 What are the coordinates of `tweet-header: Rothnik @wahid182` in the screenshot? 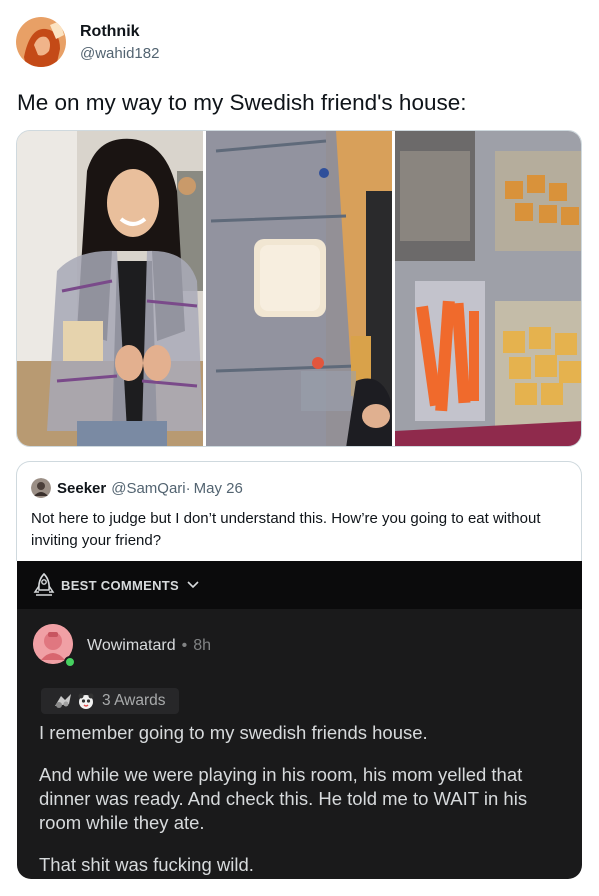 It's located at (87, 42).